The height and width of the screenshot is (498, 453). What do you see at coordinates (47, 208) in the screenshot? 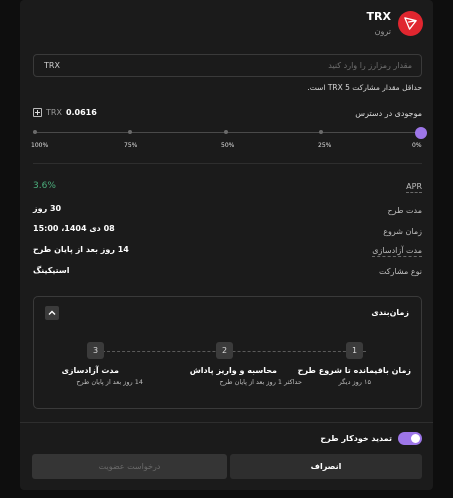
I see `duration-value: 30 روز` at bounding box center [47, 208].